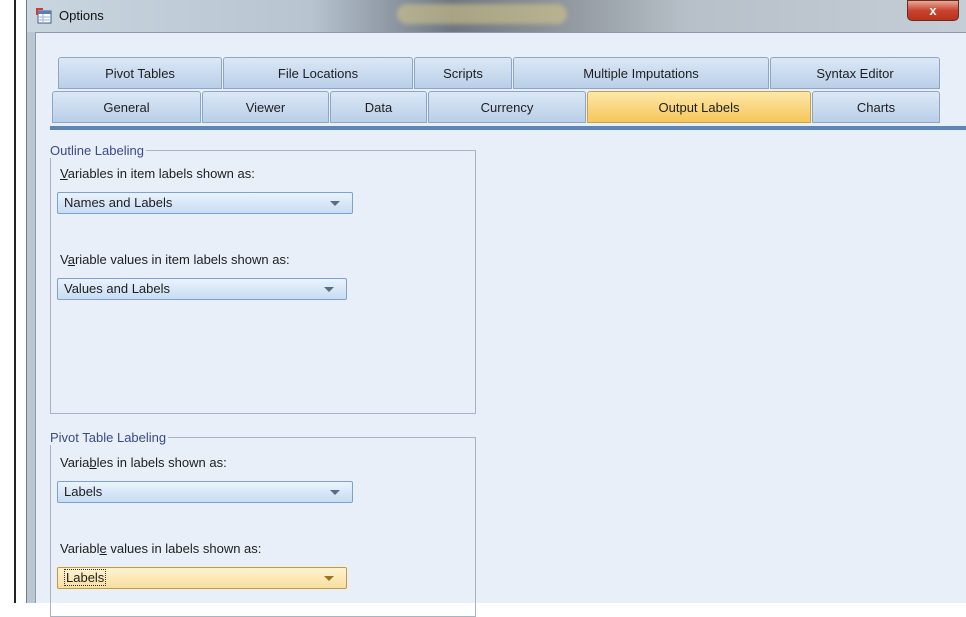 This screenshot has width=966, height=617. I want to click on label-text: values in labels shown as:, so click(184, 548).